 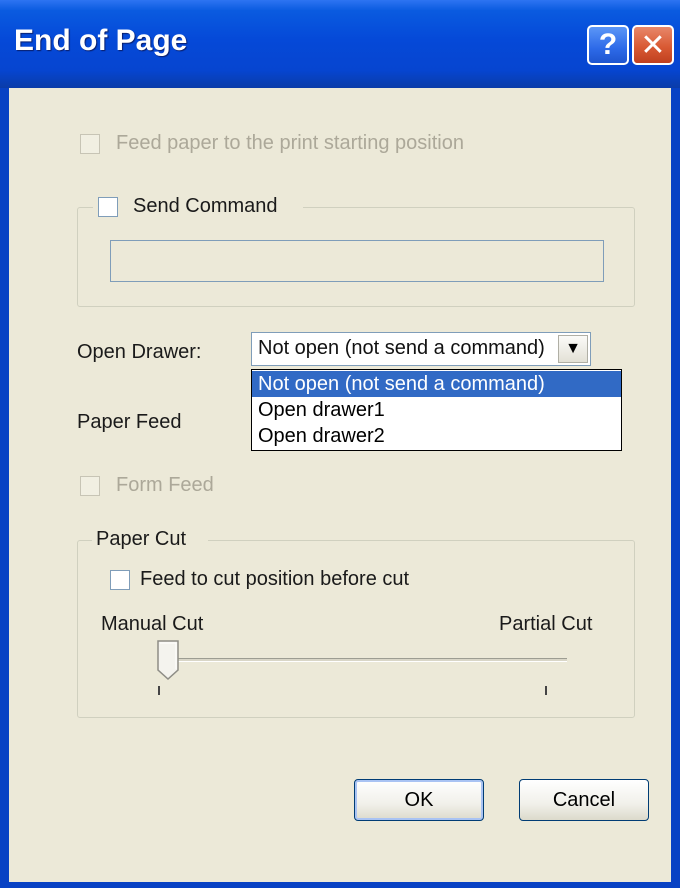 I want to click on feed-to-cut-label: Feed to cut position before cut, so click(x=275, y=579).